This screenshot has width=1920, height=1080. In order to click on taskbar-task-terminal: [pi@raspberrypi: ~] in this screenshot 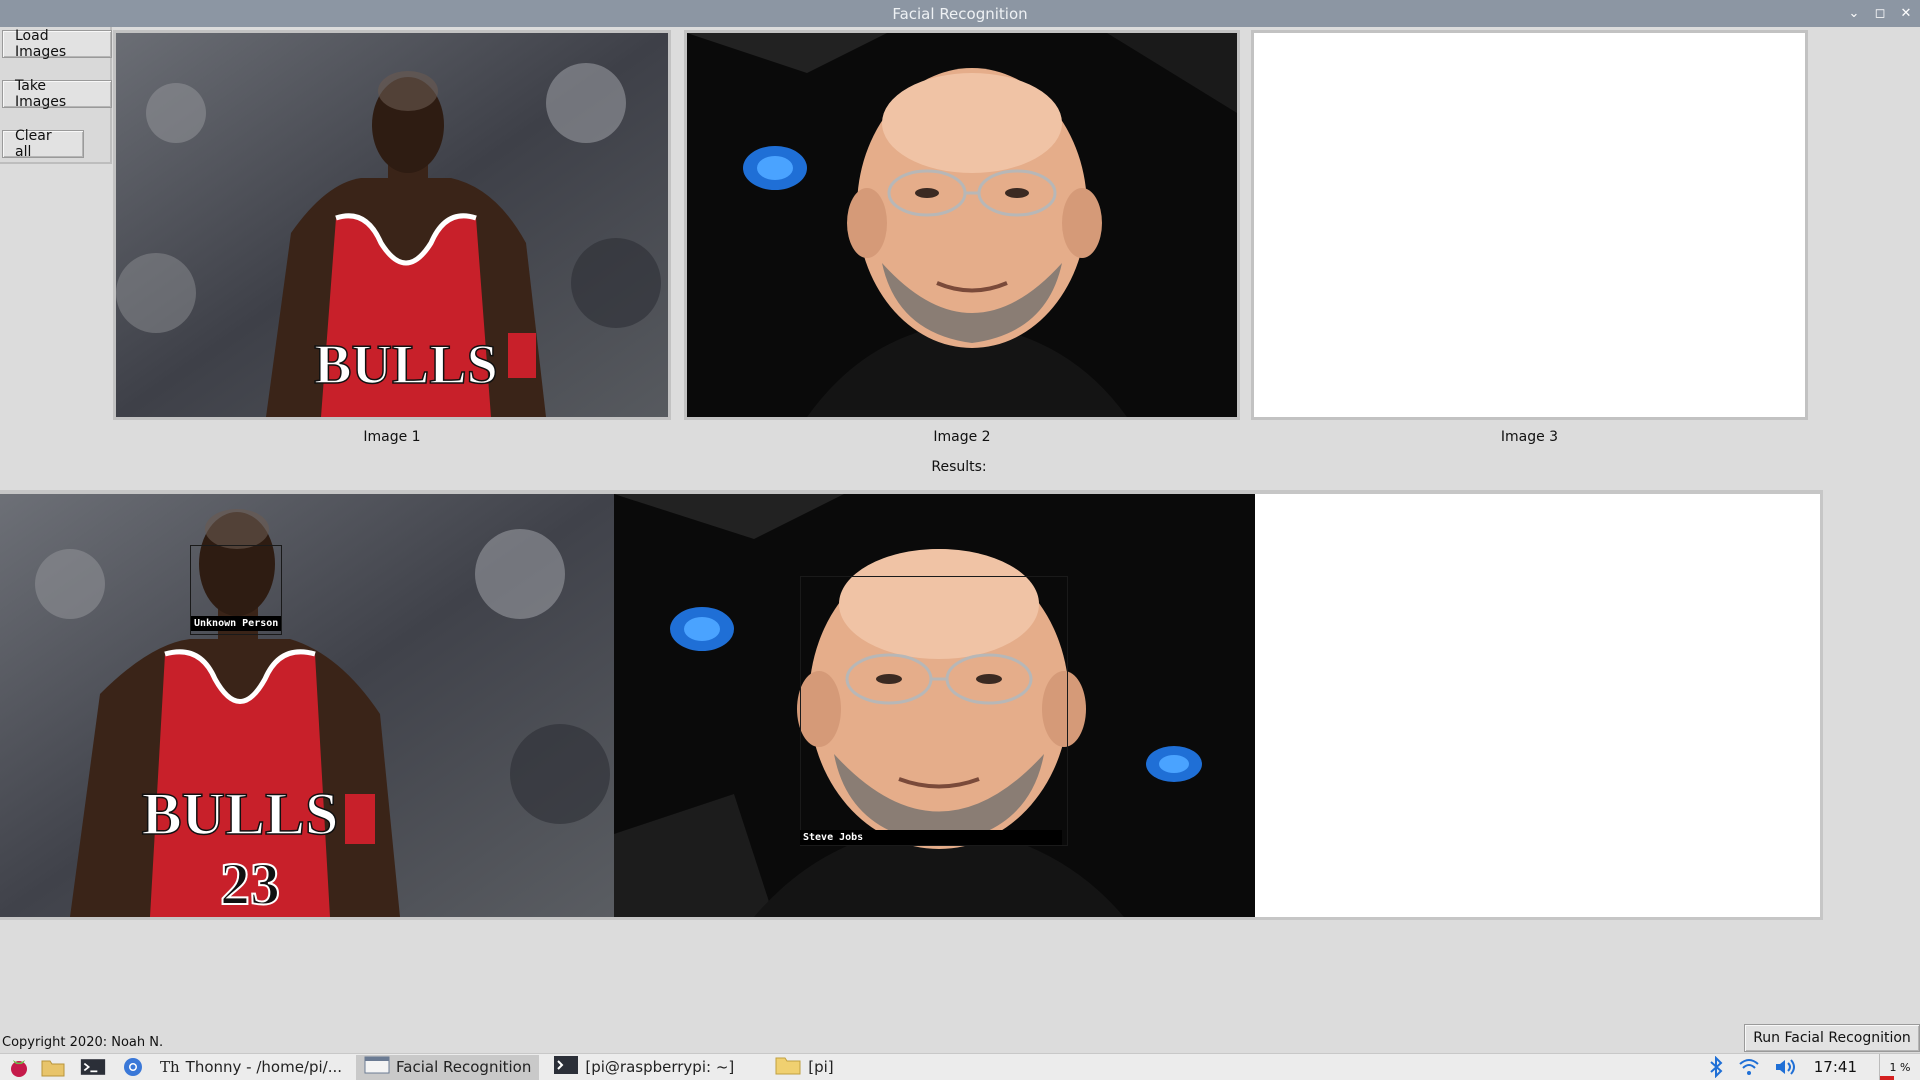, I will do `click(643, 1067)`.